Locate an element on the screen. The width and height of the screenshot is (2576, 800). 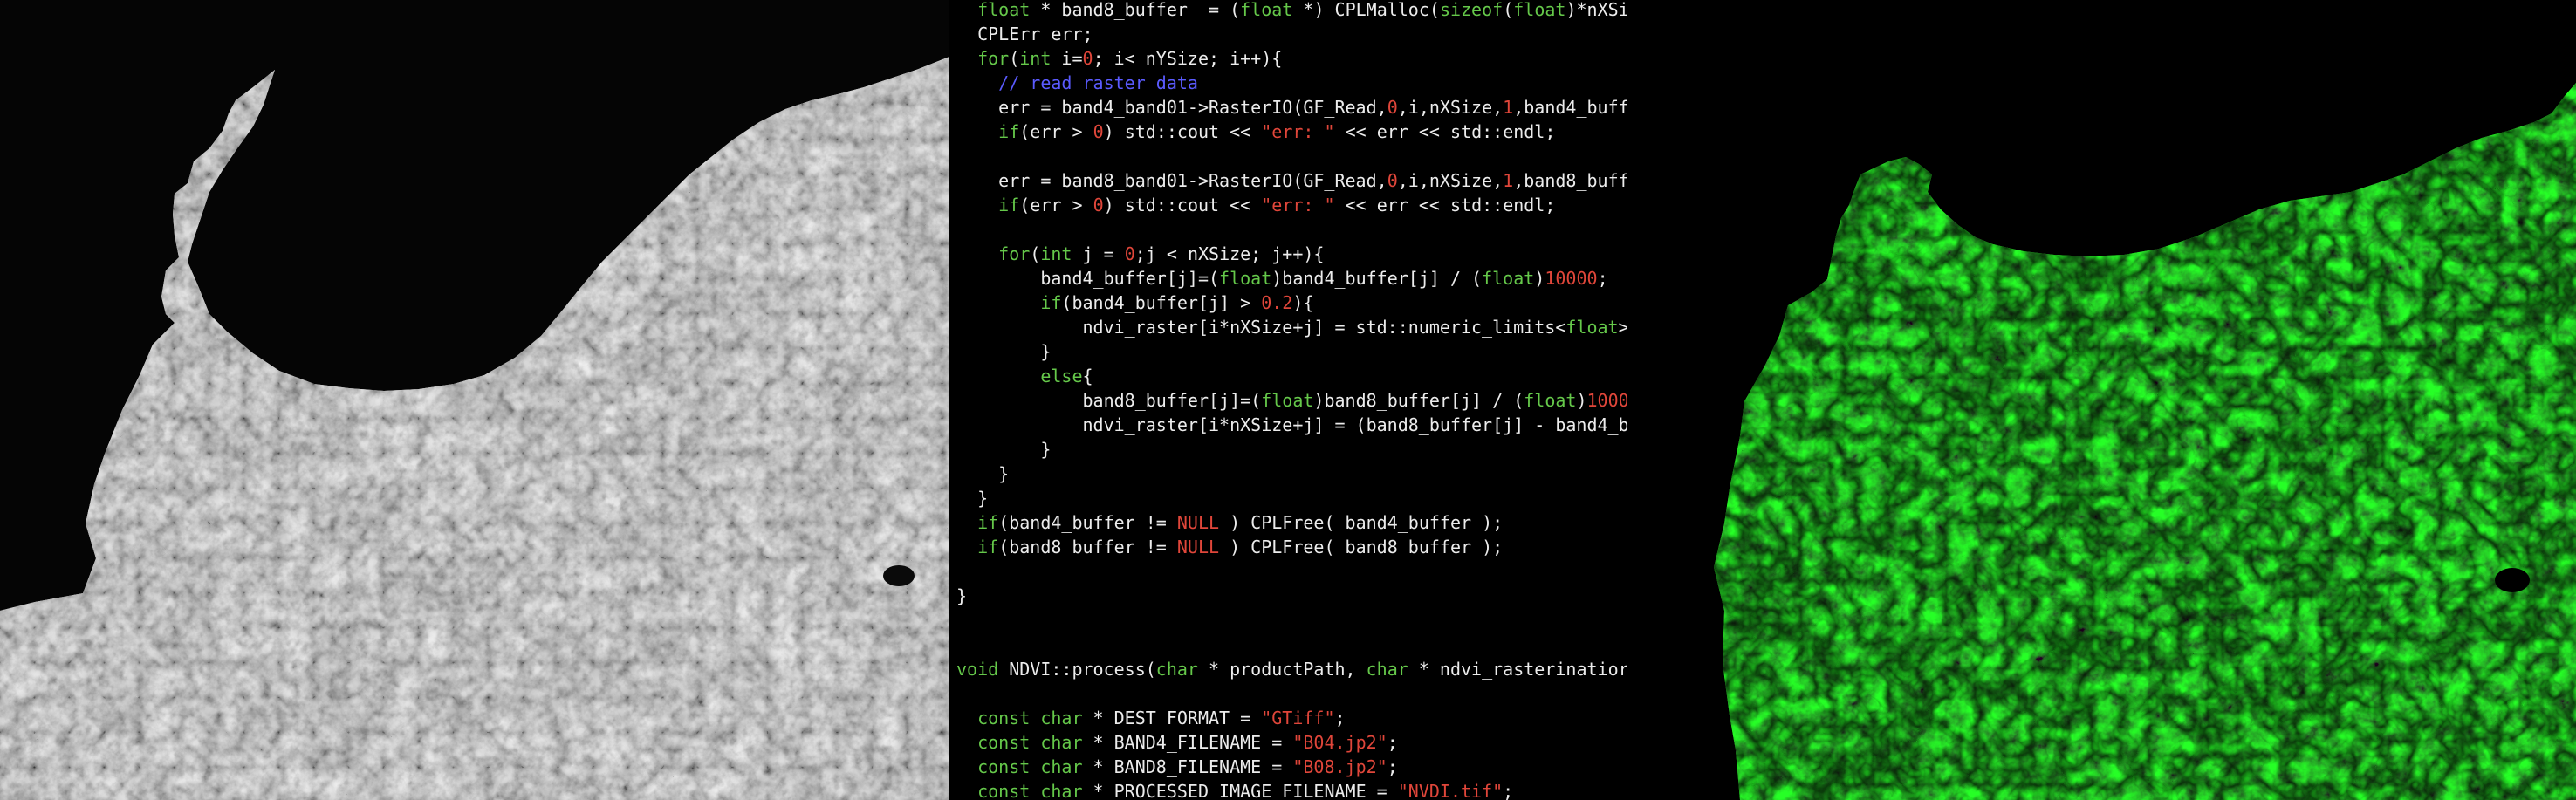
code-line: if(band4_buffer[j] > 0.2){ is located at coordinates (1134, 303).